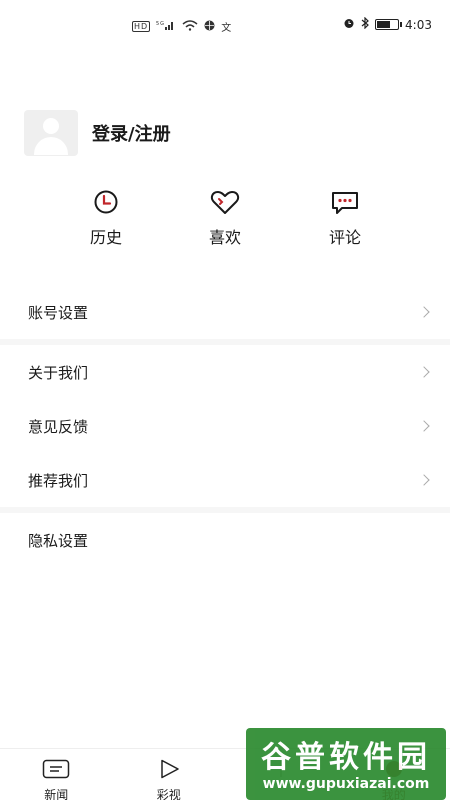 The height and width of the screenshot is (800, 450). I want to click on status-right: 4:03, so click(387, 24).